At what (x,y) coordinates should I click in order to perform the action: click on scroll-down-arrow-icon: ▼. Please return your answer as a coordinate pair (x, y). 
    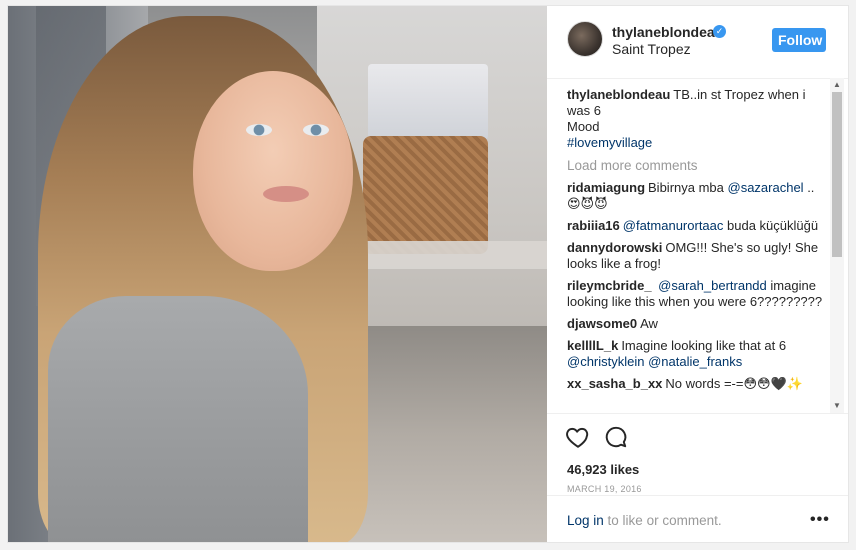
    Looking at the image, I should click on (837, 406).